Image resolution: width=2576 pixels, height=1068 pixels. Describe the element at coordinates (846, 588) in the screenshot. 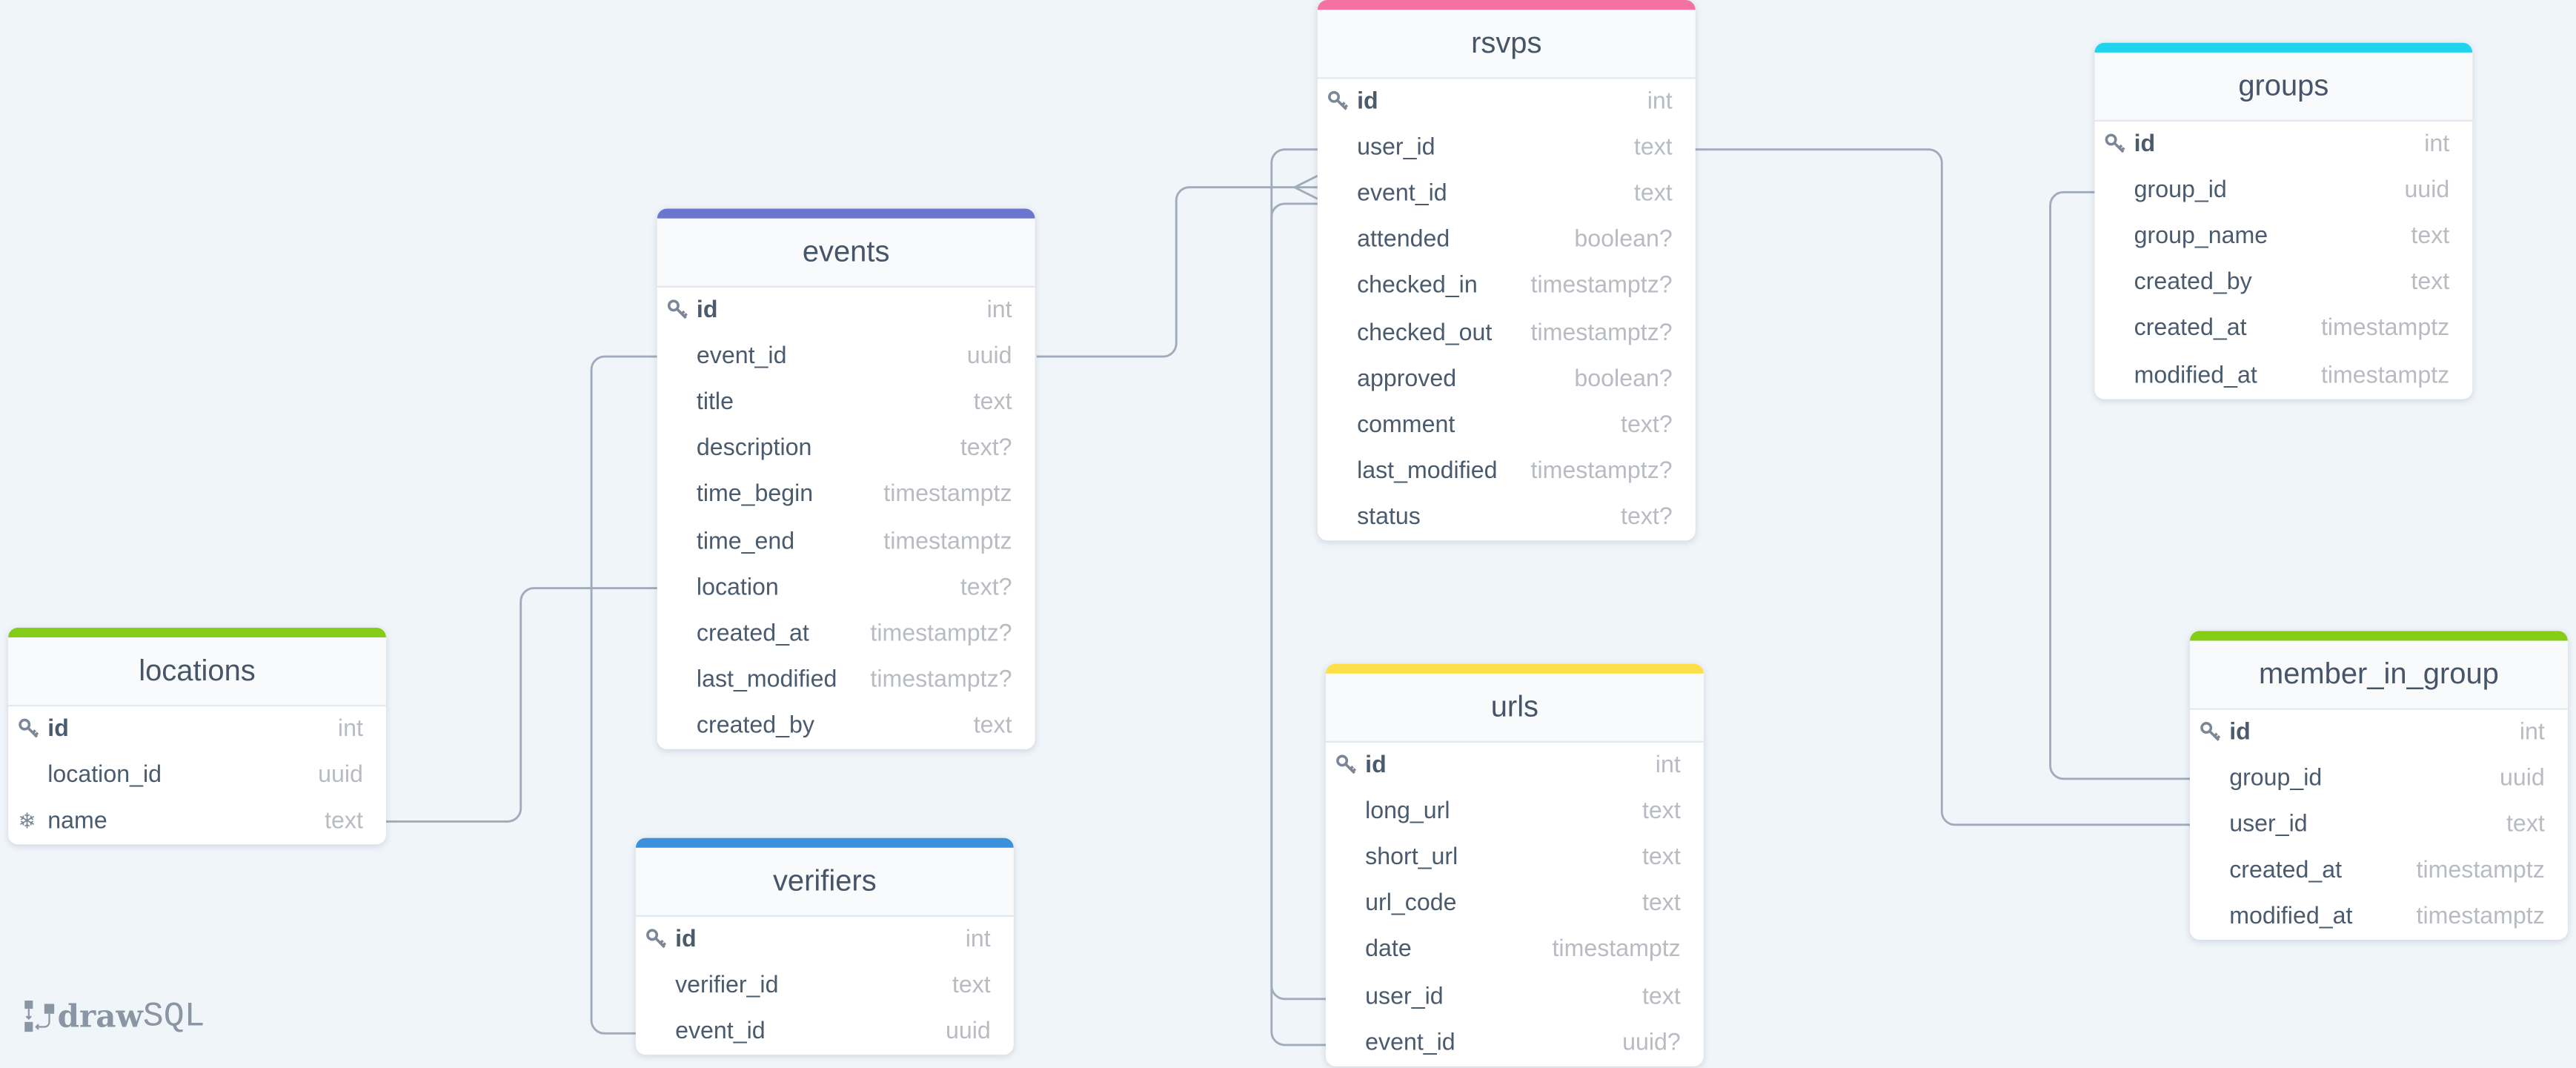

I see `column-row: location text?` at that location.